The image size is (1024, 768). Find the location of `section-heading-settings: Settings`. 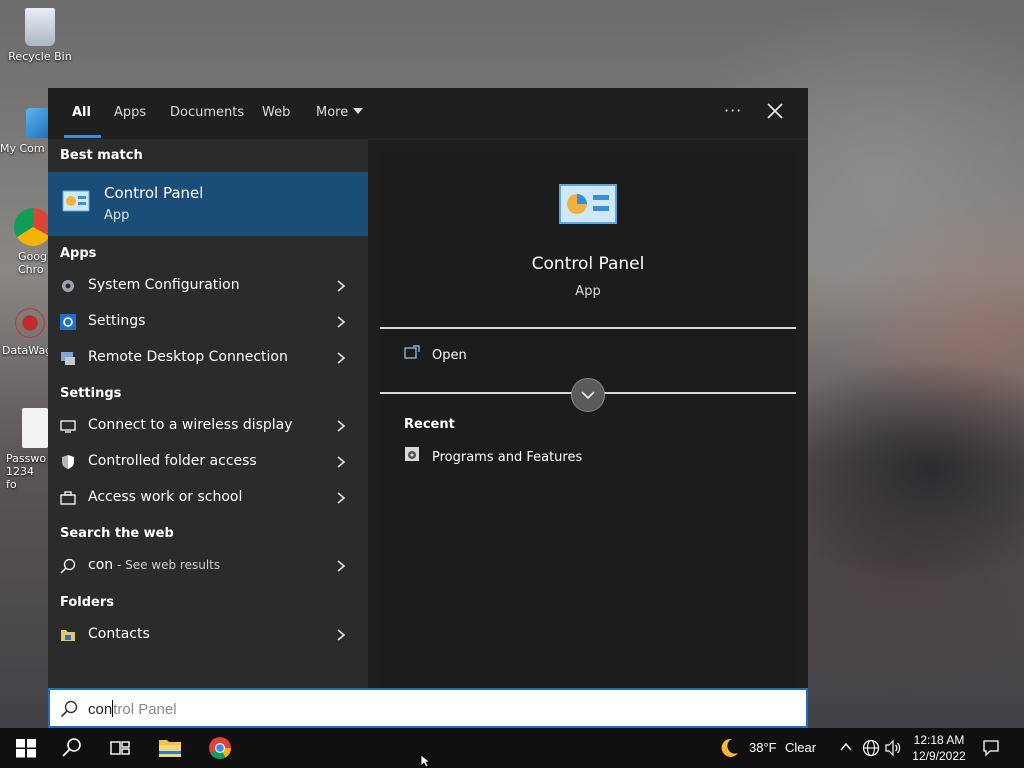

section-heading-settings: Settings is located at coordinates (91, 393).